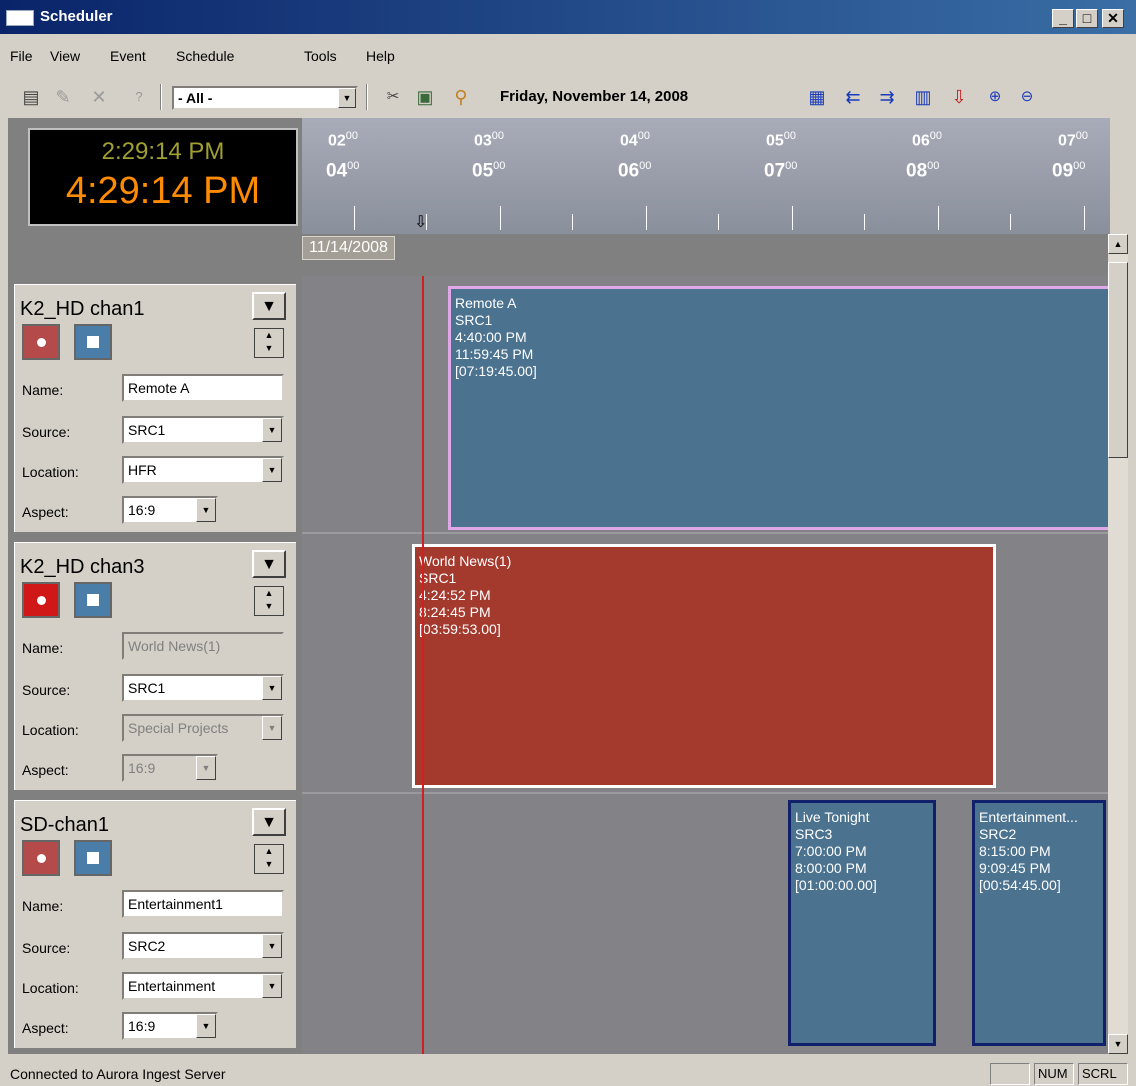 The width and height of the screenshot is (1136, 1086). I want to click on minimize-button: _, so click(1063, 18).